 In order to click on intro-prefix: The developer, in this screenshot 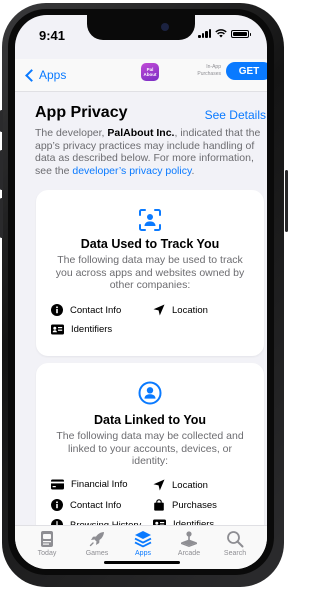, I will do `click(71, 133)`.